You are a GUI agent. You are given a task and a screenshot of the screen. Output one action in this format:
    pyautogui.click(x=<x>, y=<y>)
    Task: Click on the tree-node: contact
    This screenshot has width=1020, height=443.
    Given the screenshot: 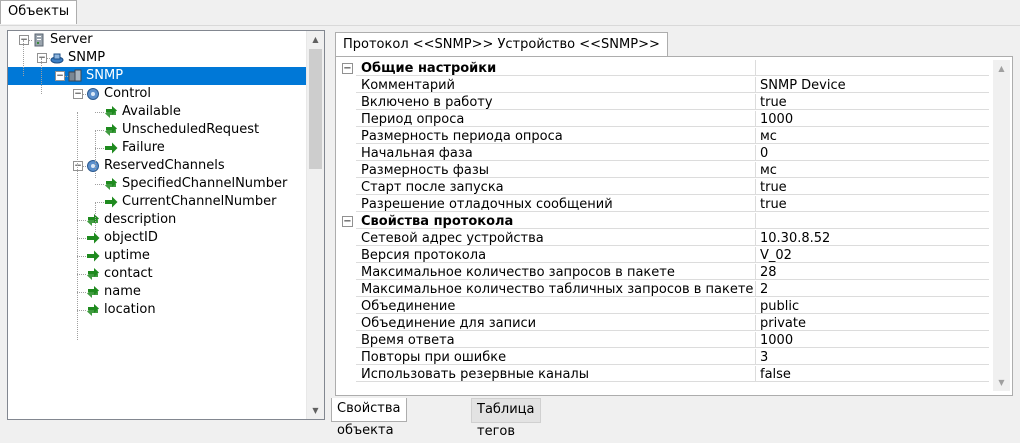 What is the action you would take?
    pyautogui.click(x=153, y=274)
    